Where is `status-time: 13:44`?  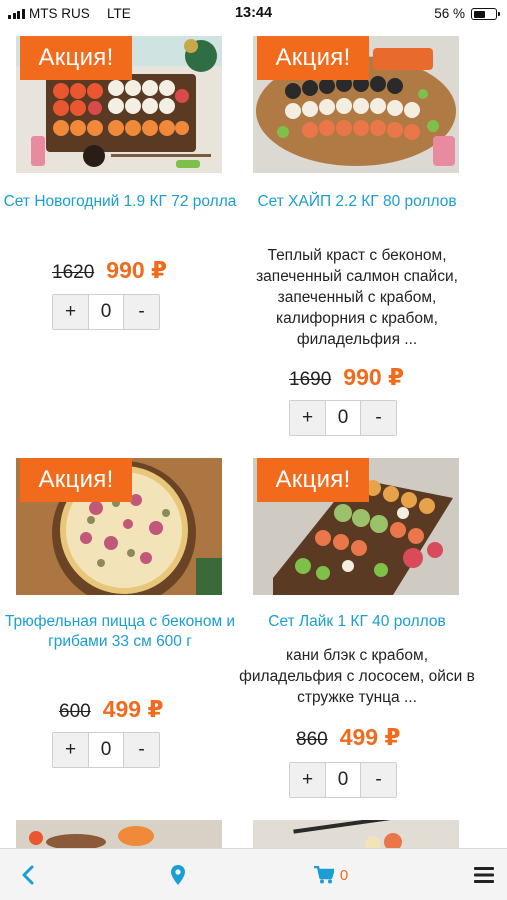
status-time: 13:44 is located at coordinates (253, 13).